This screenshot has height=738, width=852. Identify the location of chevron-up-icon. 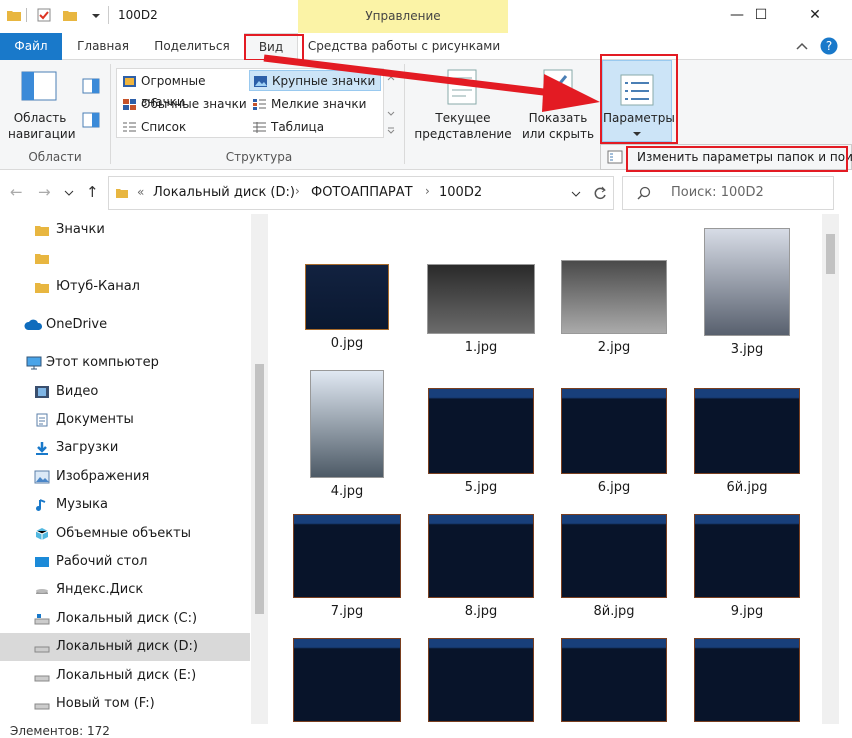
(802, 46).